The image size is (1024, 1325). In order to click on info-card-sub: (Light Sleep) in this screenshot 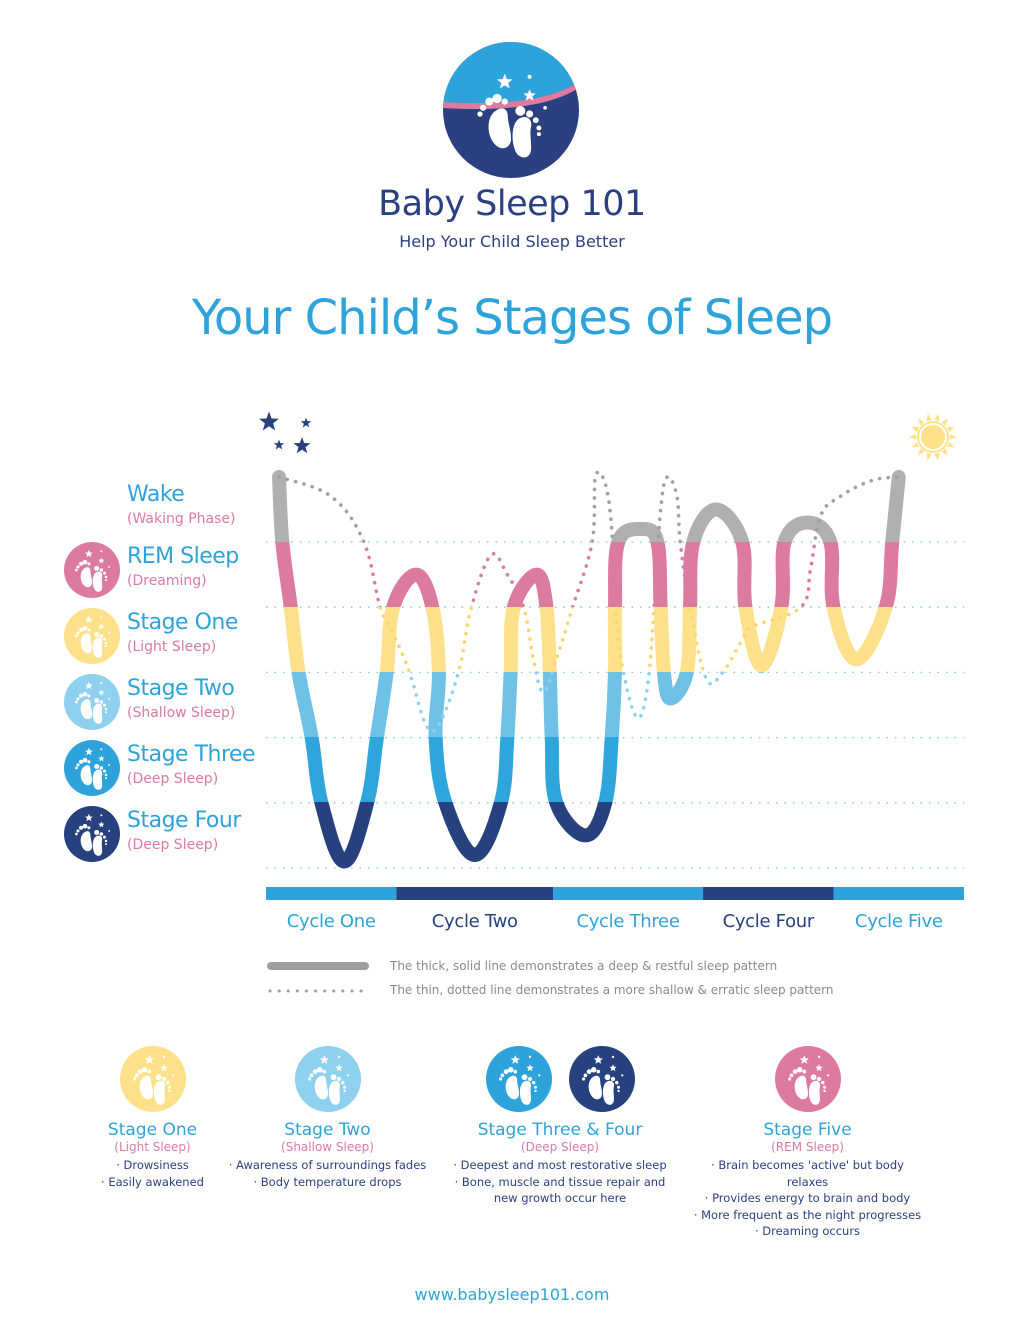, I will do `click(152, 1147)`.